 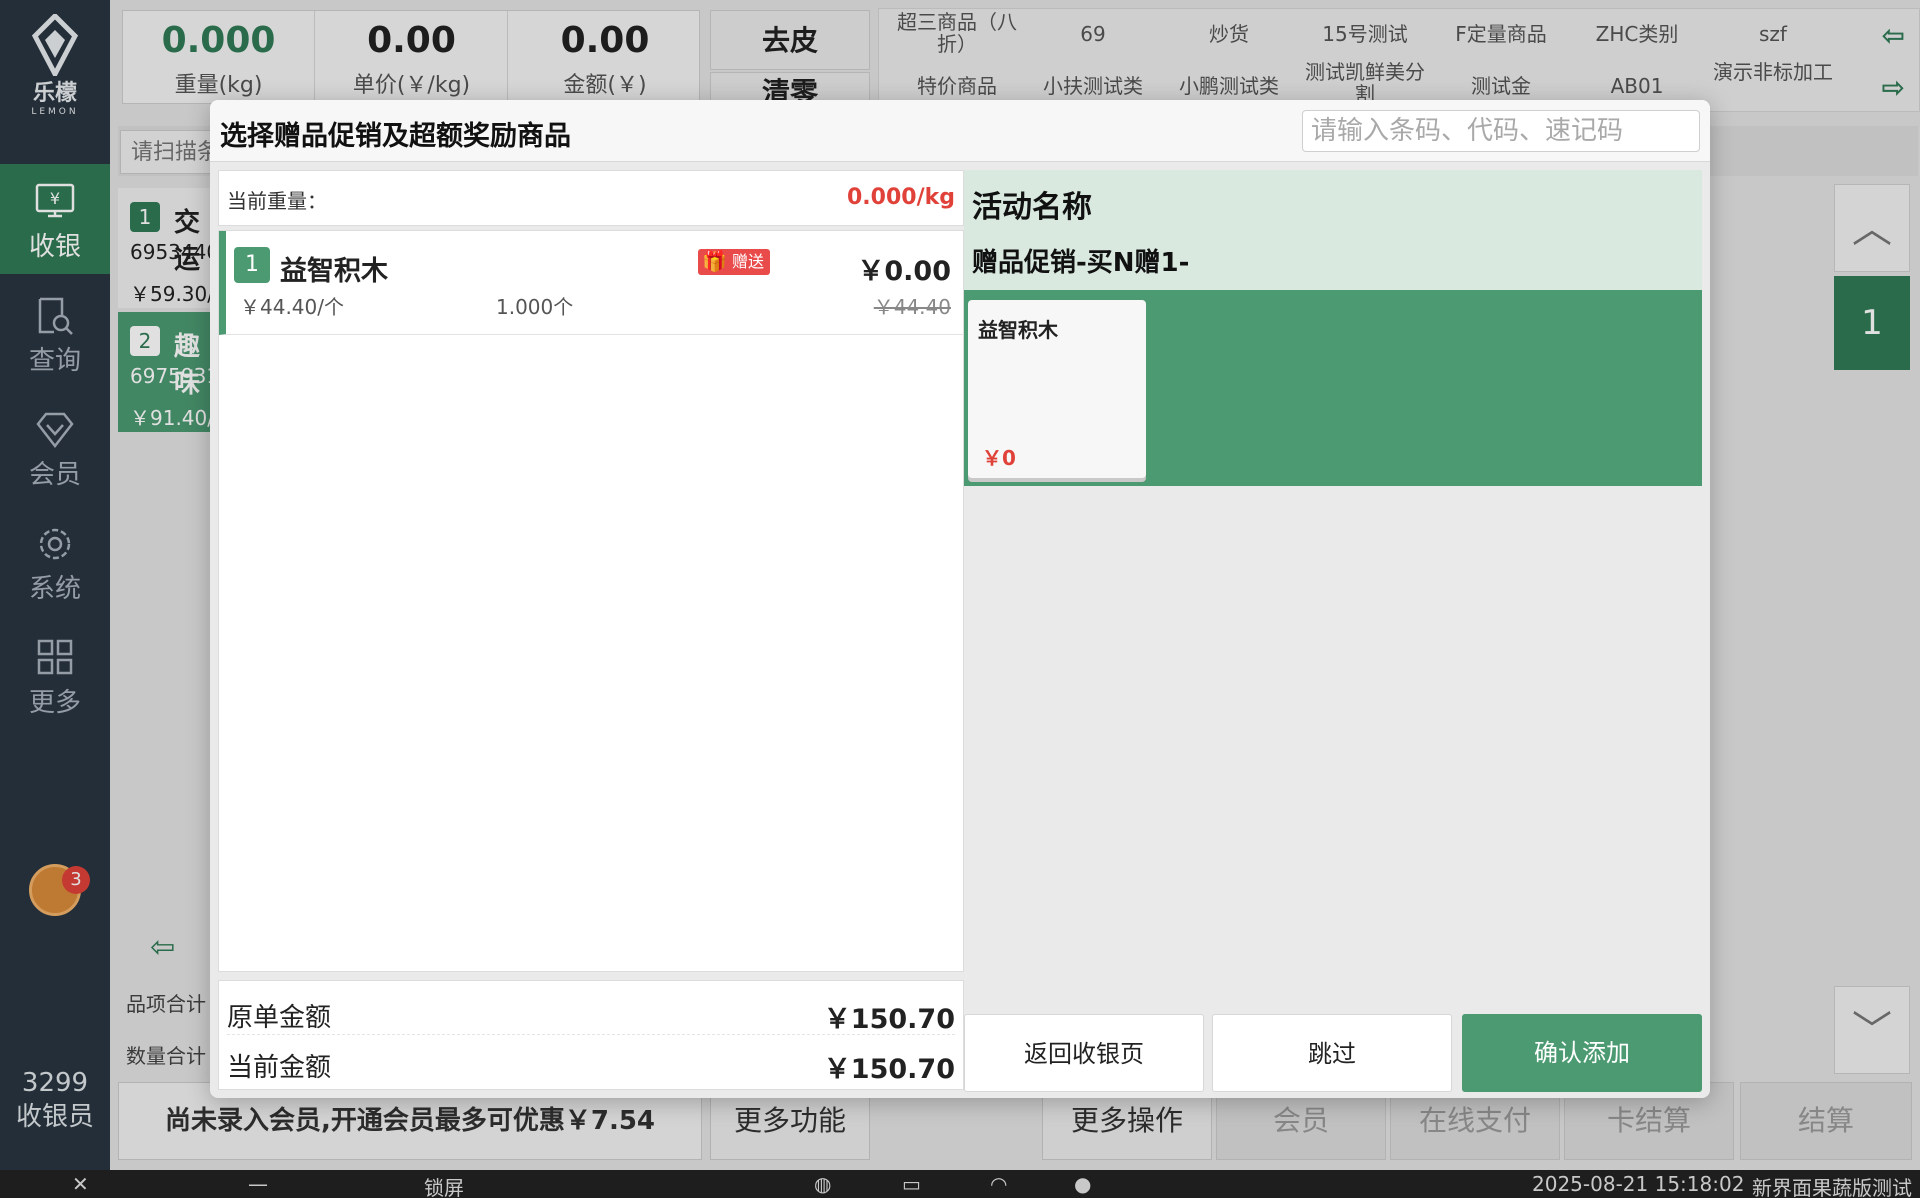 I want to click on gift-option-price: ￥0, so click(x=999, y=458).